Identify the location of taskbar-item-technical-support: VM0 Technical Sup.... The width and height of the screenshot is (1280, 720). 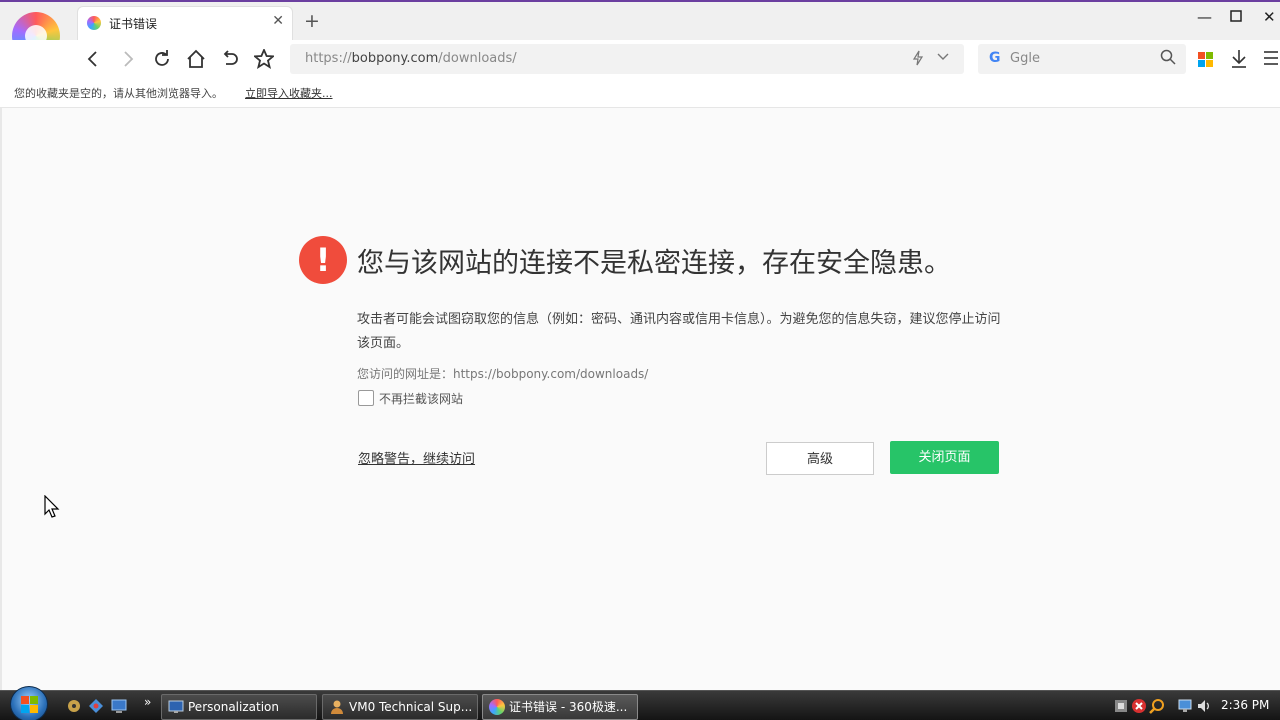
(400, 707).